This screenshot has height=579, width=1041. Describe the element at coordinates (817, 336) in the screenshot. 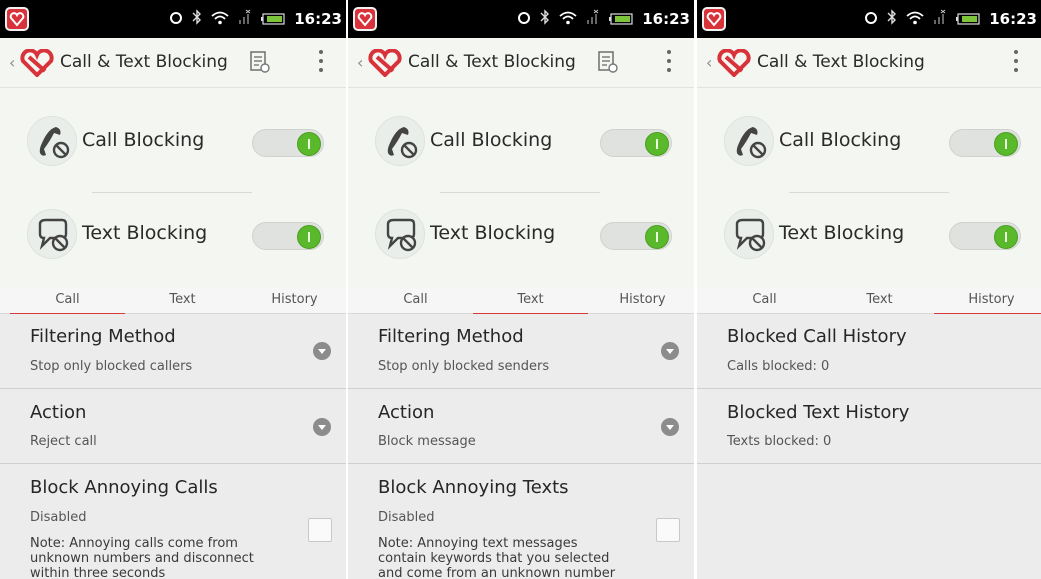

I see `history-title: Blocked Call History` at that location.